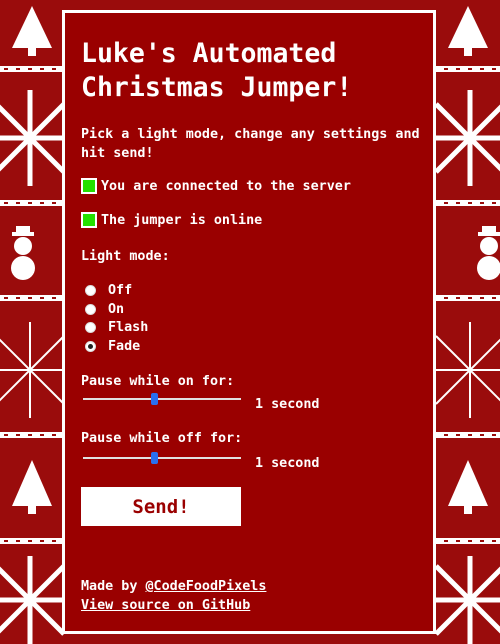 This screenshot has width=500, height=644. I want to click on light-mode-label: Light mode:, so click(125, 256).